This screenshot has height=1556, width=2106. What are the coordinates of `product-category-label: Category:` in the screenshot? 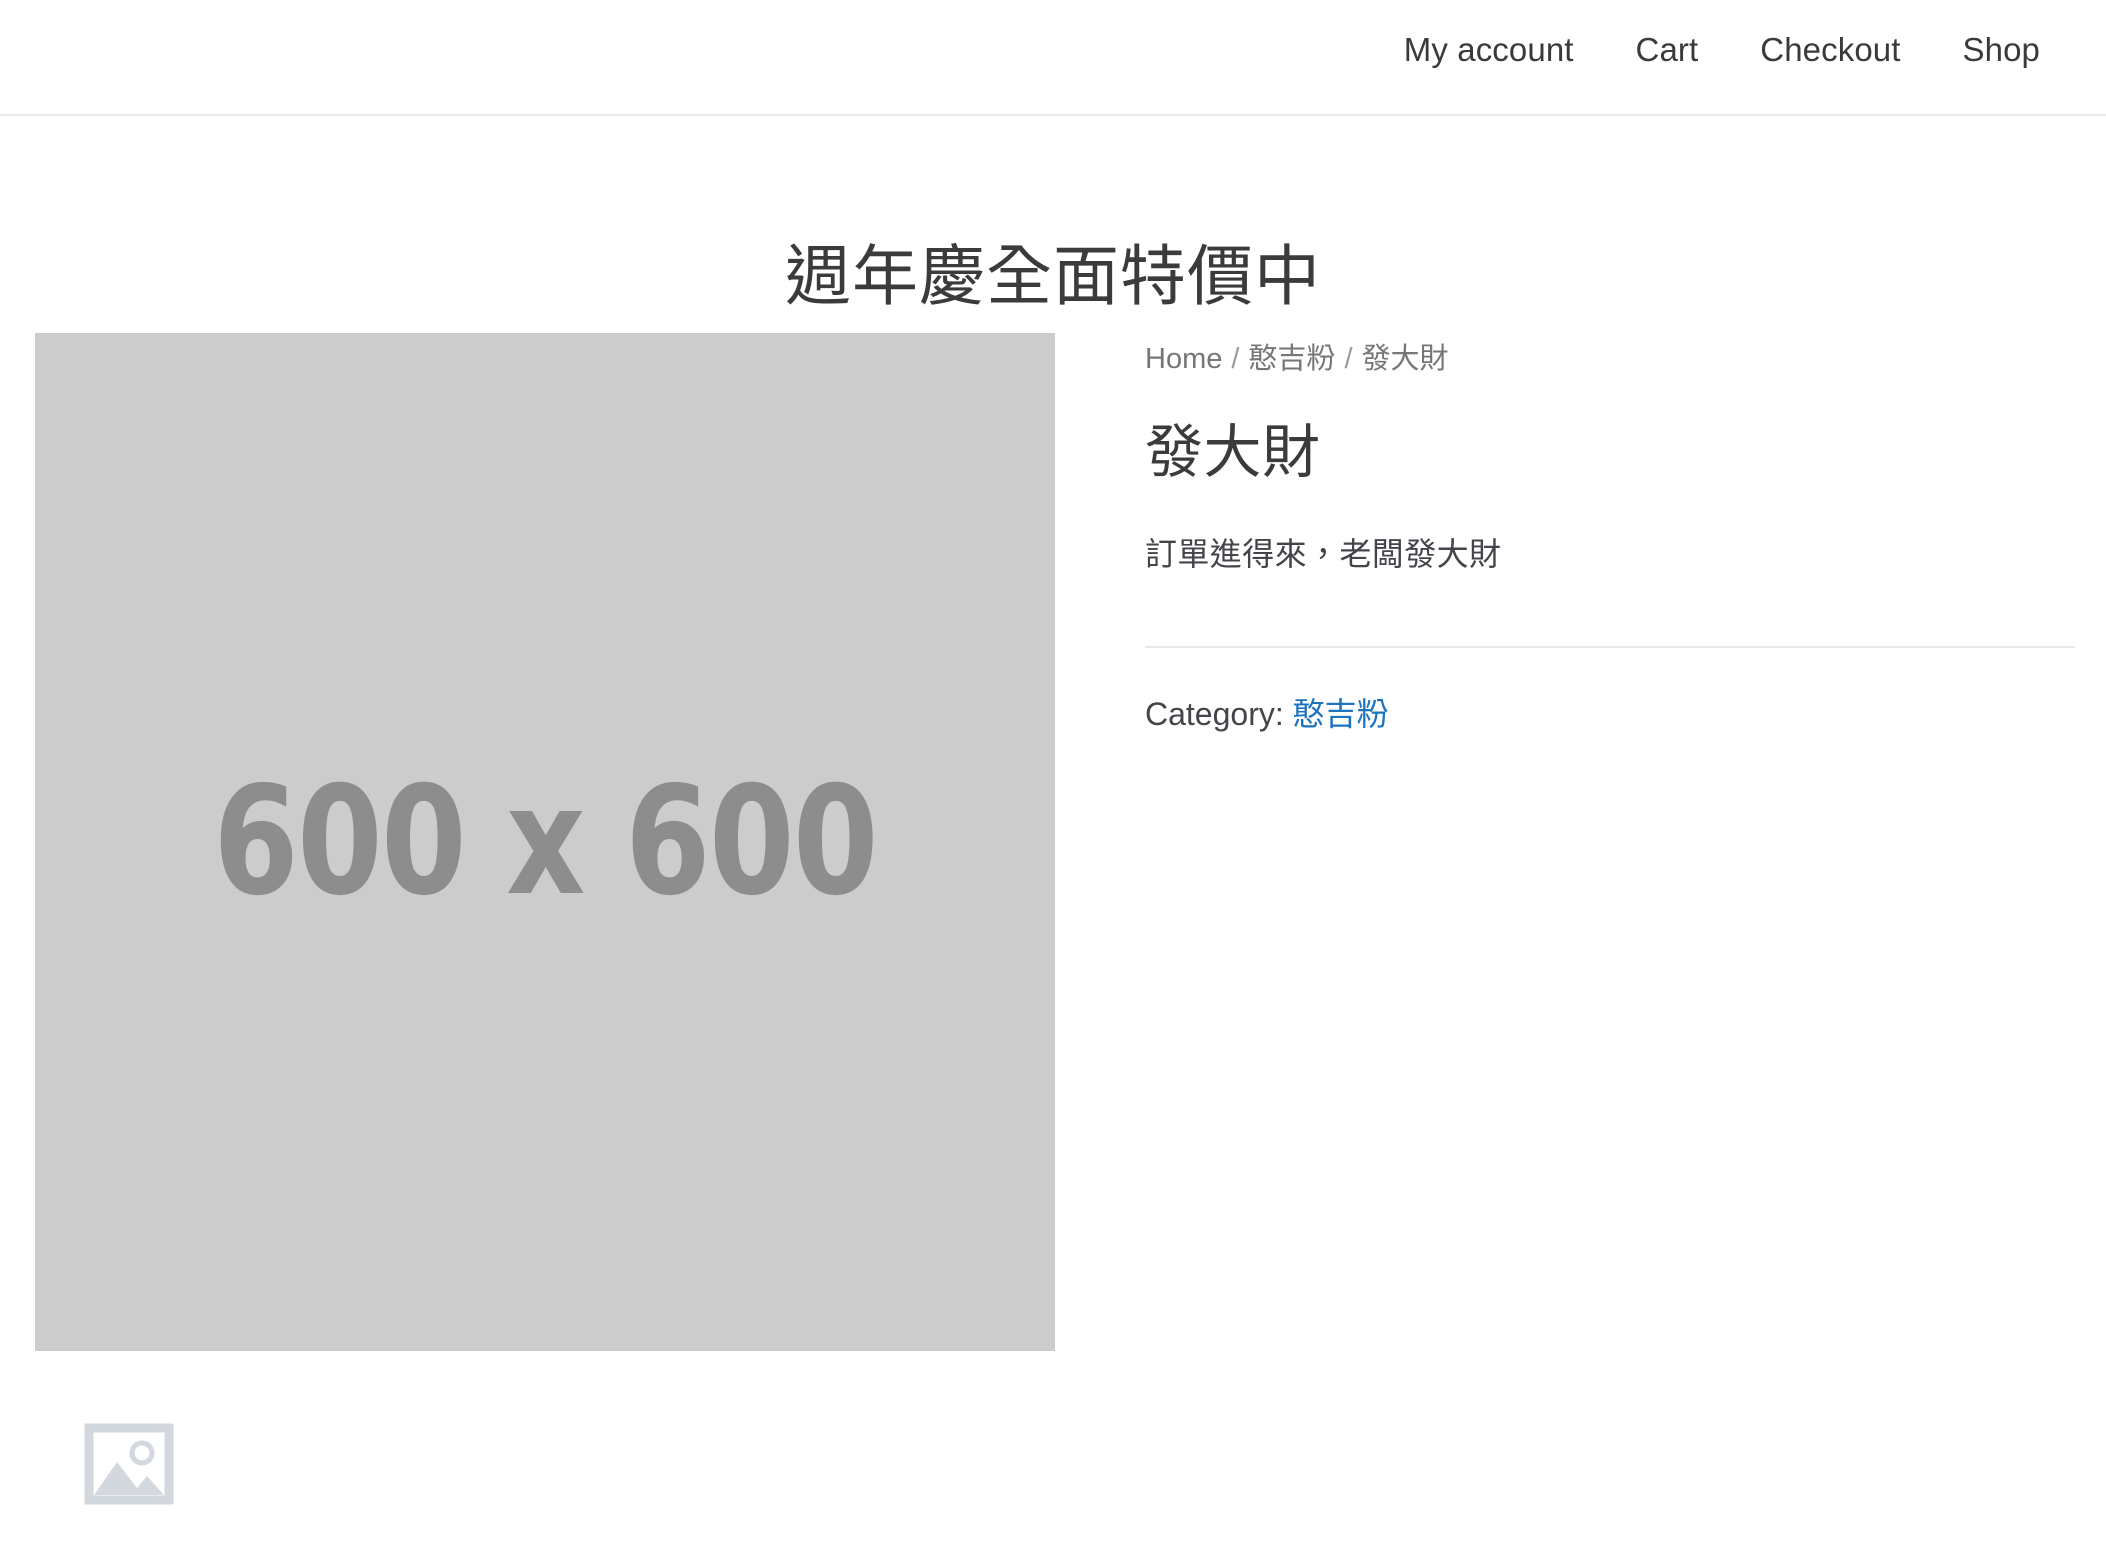 It's located at (1214, 714).